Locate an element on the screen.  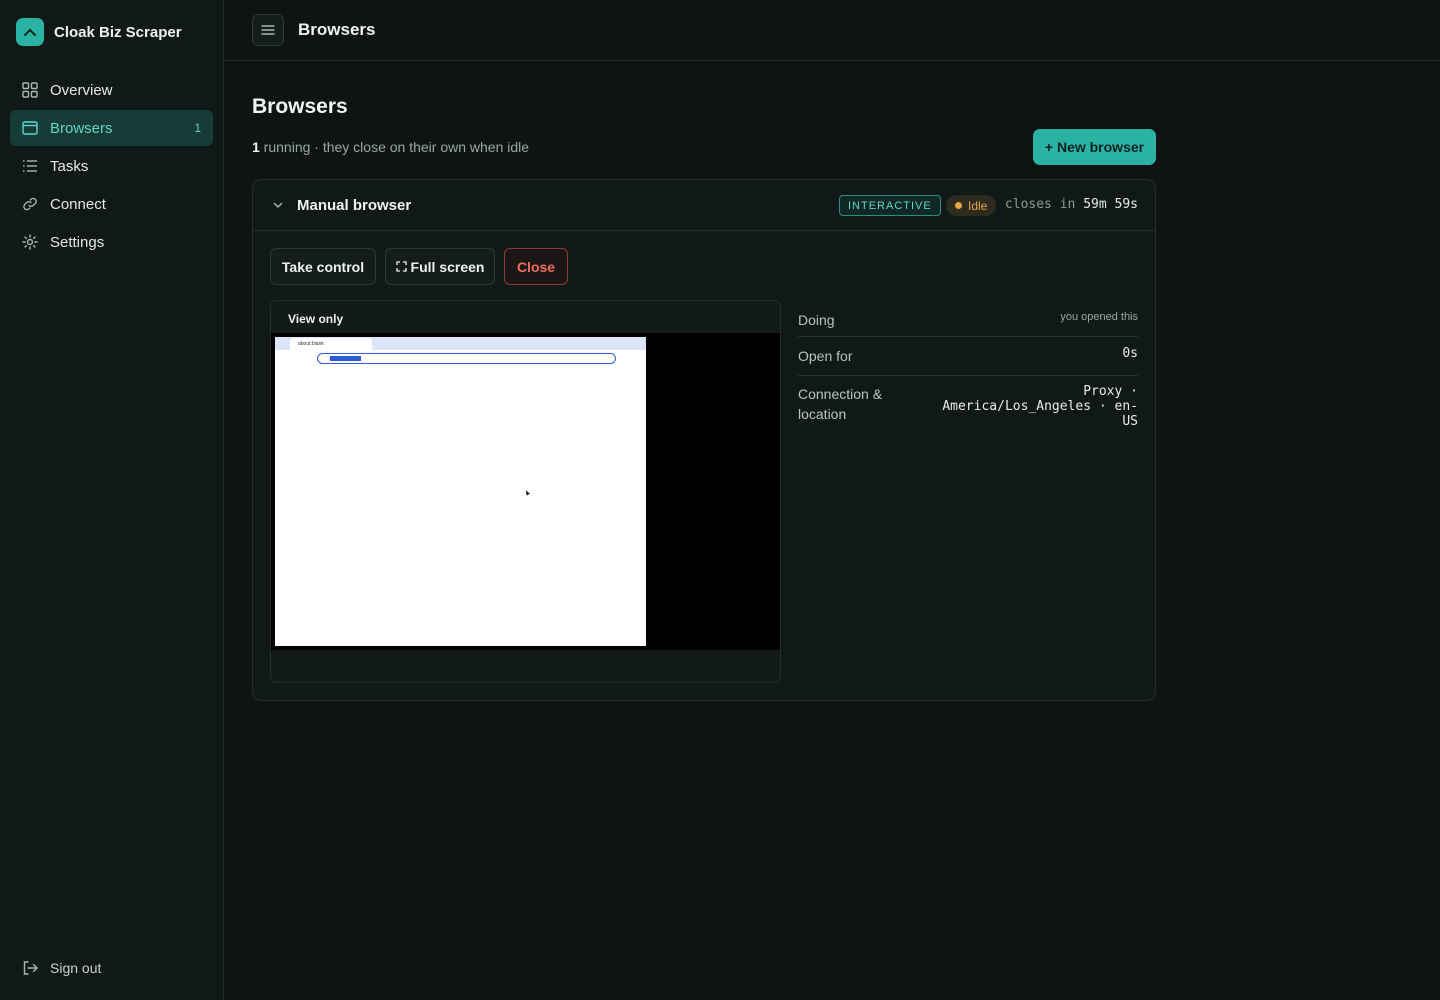
sidebar-item-tasks: Tasks is located at coordinates (111, 166).